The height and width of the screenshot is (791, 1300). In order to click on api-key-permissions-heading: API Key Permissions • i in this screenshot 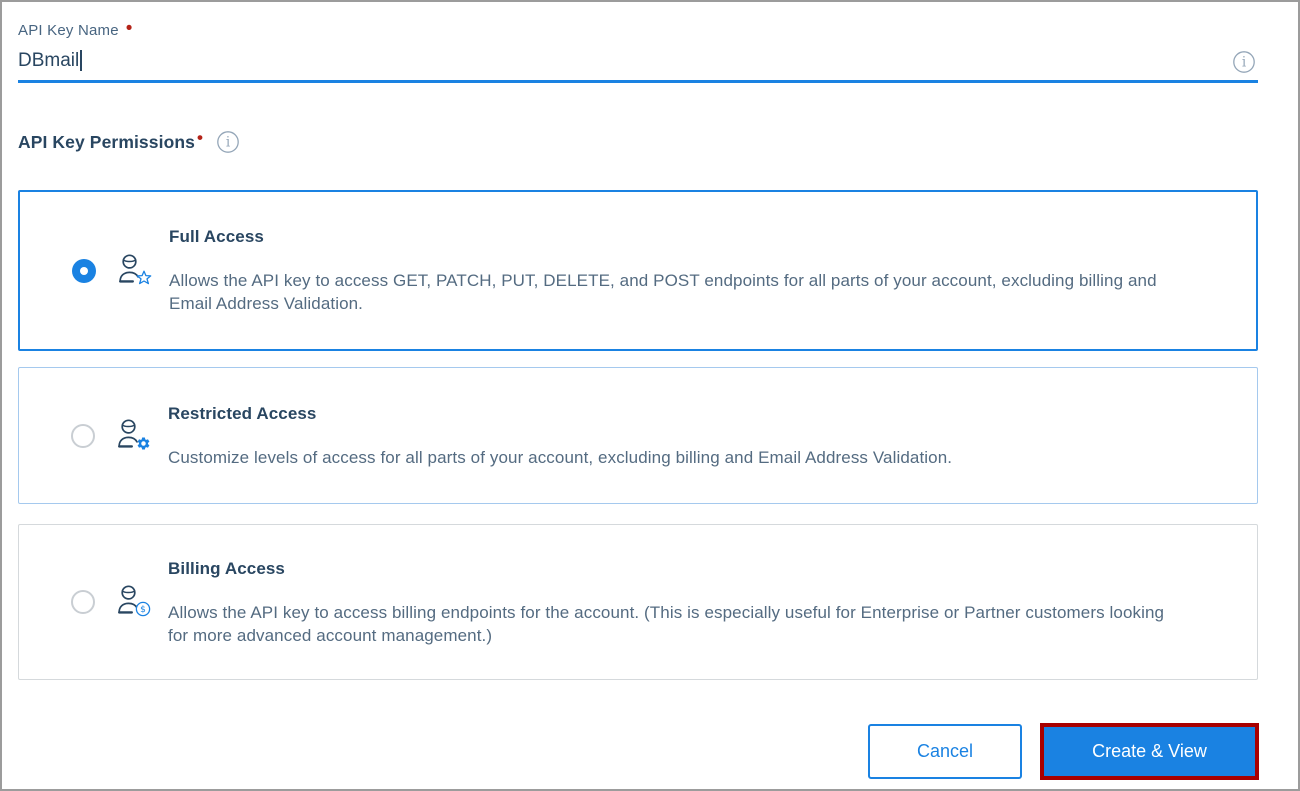, I will do `click(638, 141)`.